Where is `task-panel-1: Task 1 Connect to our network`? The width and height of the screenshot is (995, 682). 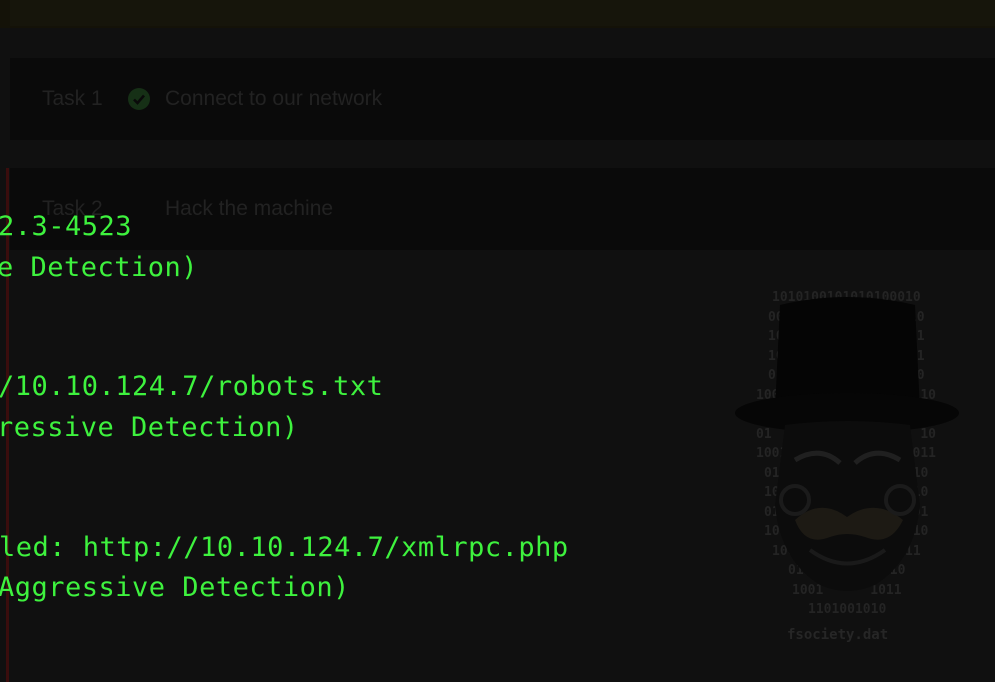 task-panel-1: Task 1 Connect to our network is located at coordinates (502, 99).